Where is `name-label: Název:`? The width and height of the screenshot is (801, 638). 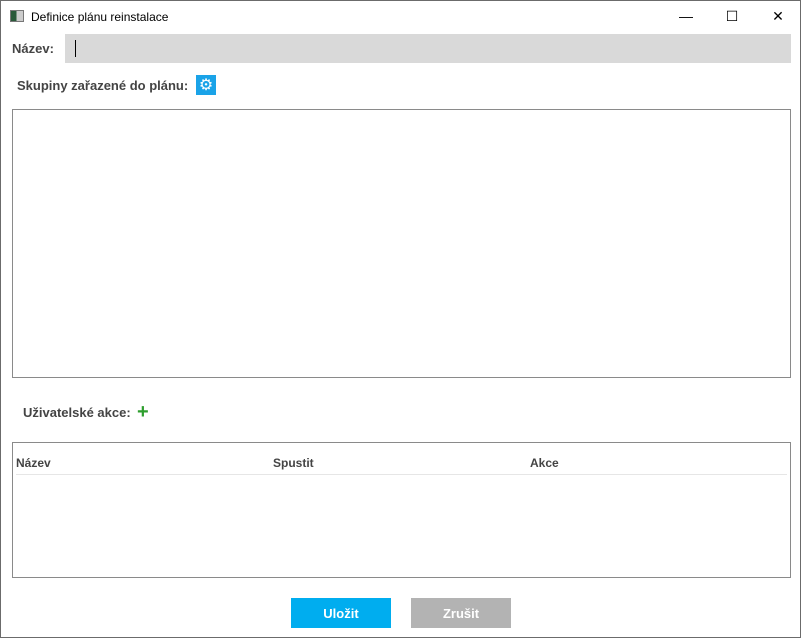 name-label: Název: is located at coordinates (33, 48).